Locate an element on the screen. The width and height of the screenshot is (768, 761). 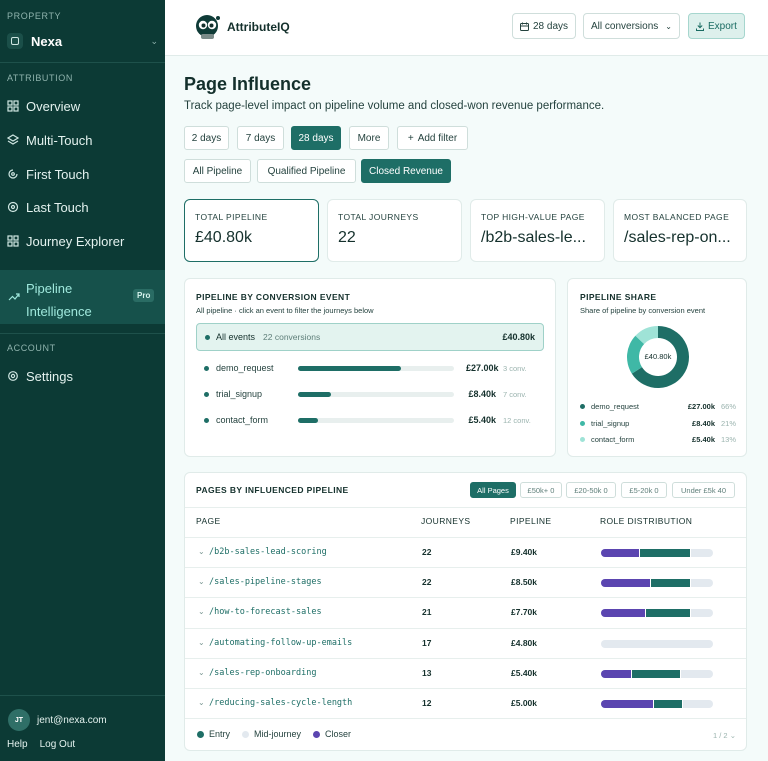
logout-link: Log Out is located at coordinates (58, 744).